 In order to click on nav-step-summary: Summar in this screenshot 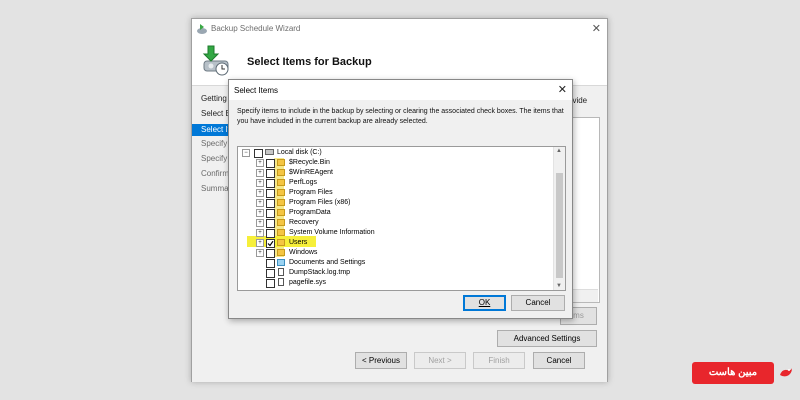, I will do `click(216, 188)`.